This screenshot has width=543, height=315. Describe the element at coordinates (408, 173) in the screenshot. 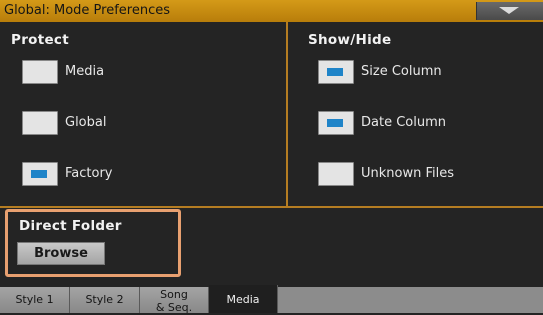

I see `unknown-files-label: Unknown Files` at that location.